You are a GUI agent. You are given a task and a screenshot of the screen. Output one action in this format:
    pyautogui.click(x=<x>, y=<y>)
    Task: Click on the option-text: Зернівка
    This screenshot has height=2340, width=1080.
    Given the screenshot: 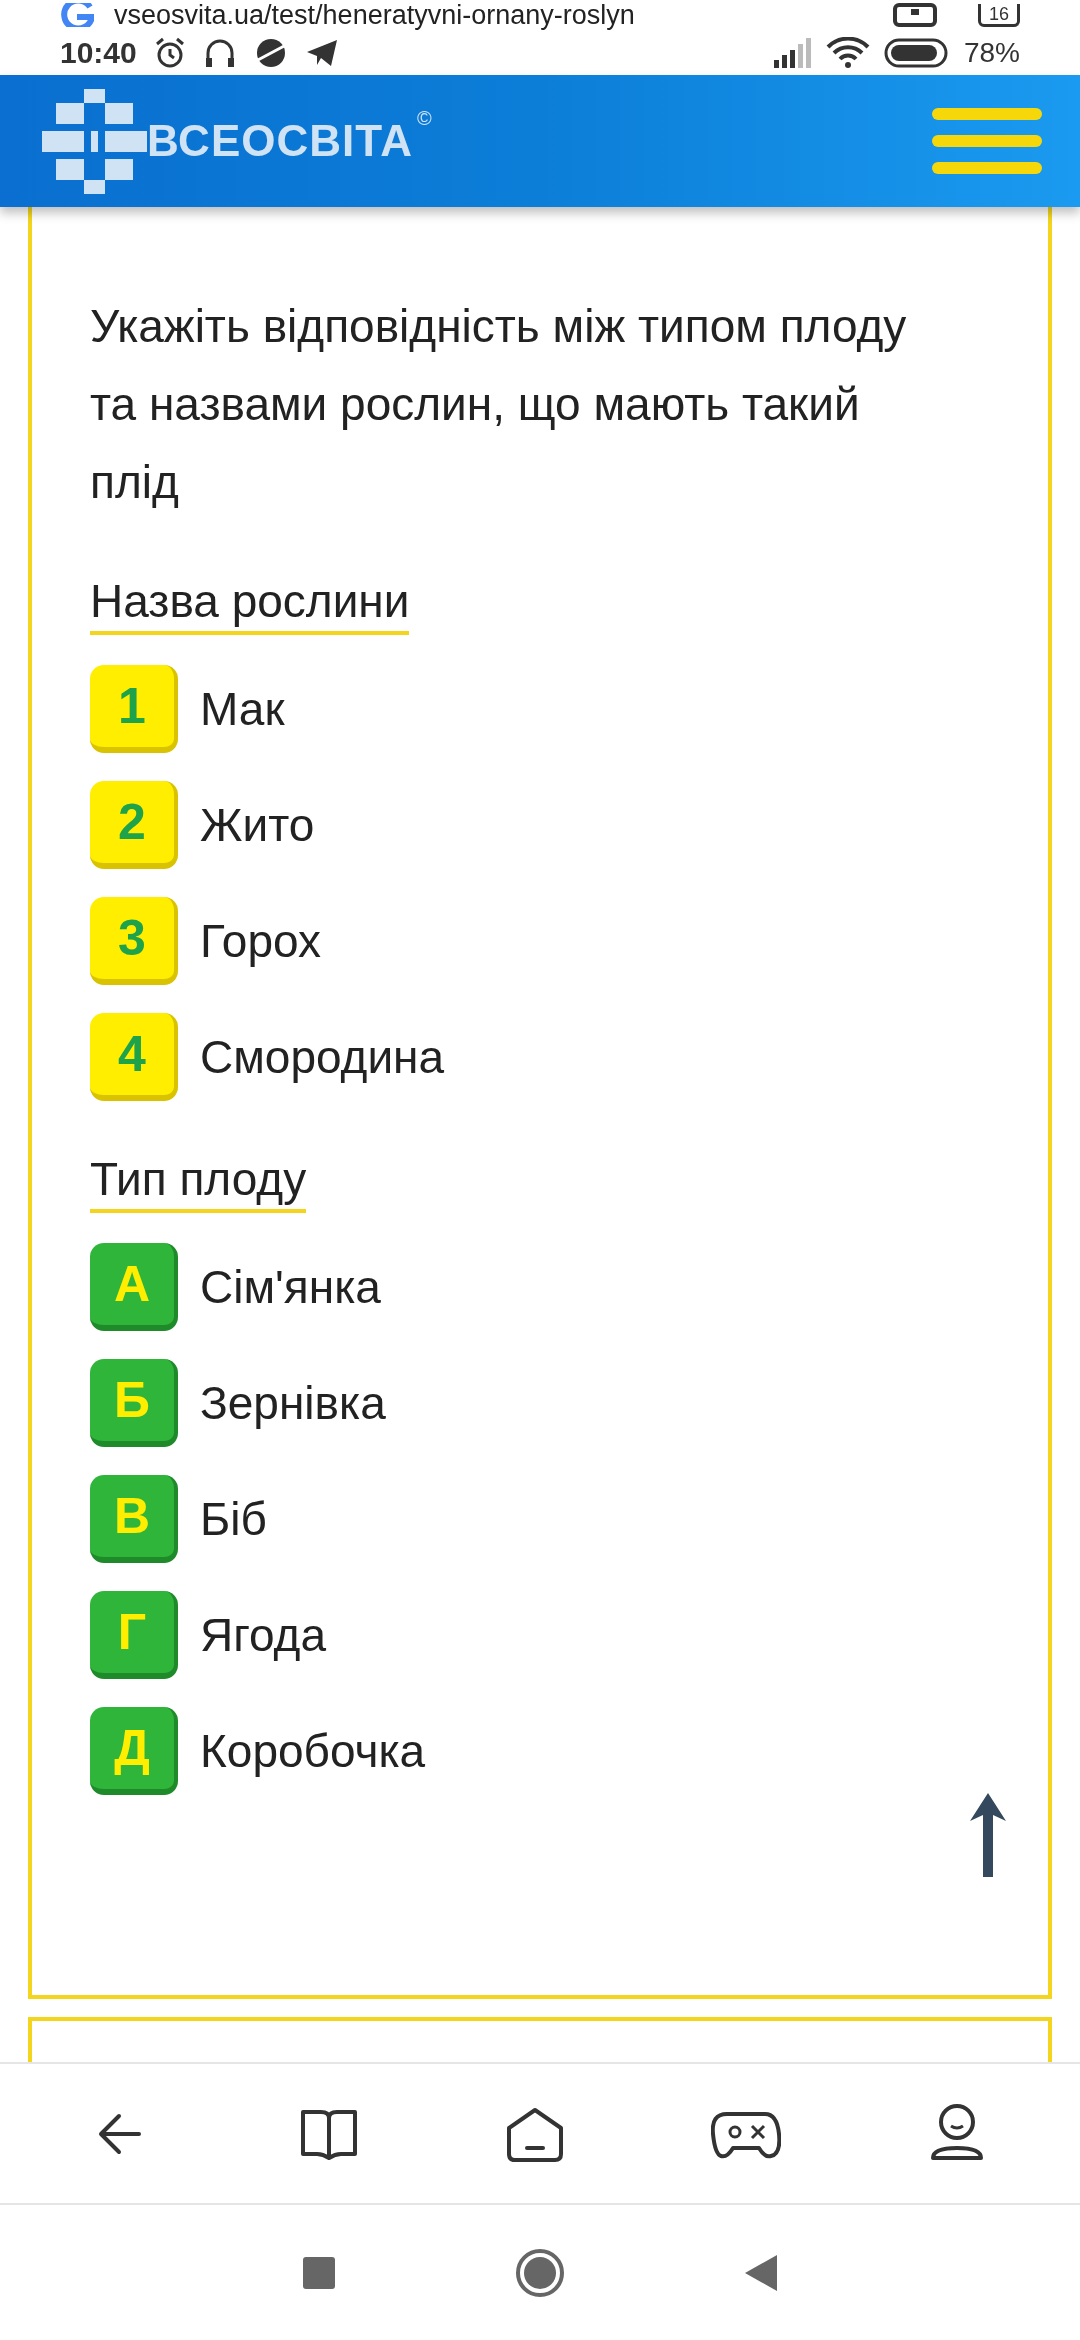 What is the action you would take?
    pyautogui.click(x=293, y=1403)
    